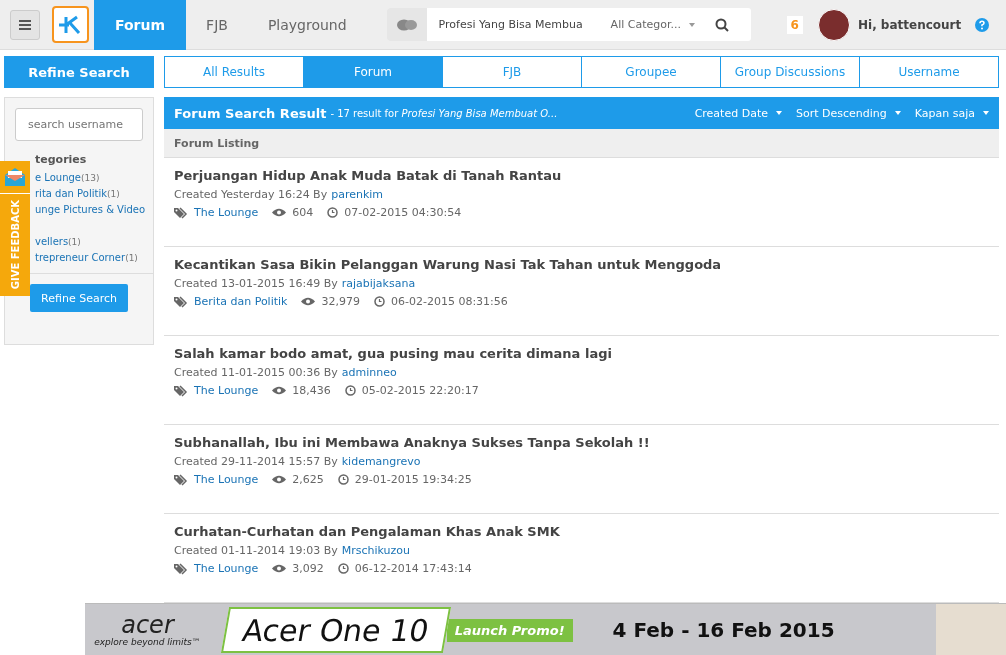 The height and width of the screenshot is (655, 1006). Describe the element at coordinates (70, 24) in the screenshot. I see `logo-icon` at that location.